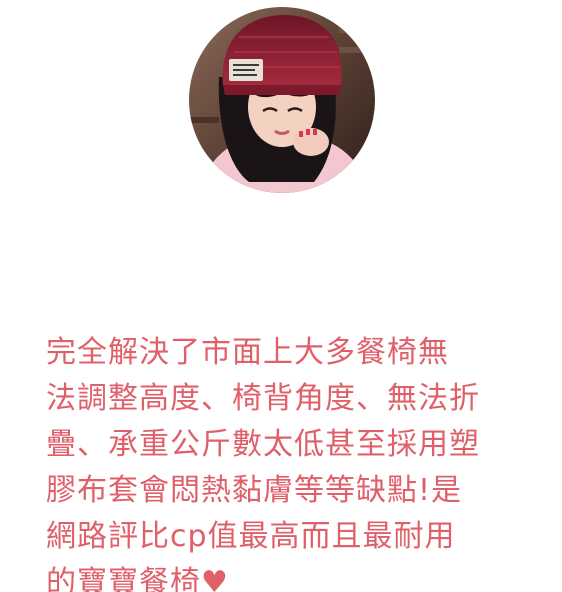  I want to click on profile-avatar, so click(282, 100).